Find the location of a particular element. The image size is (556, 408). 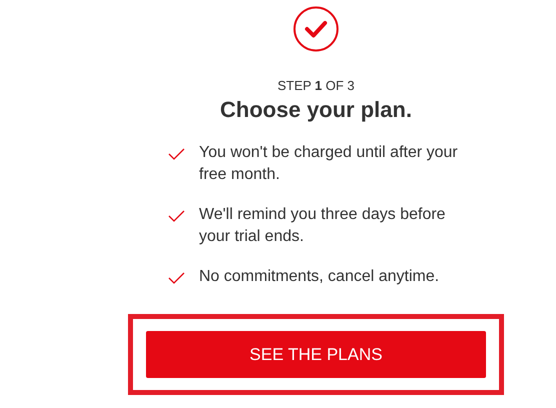

see-plans-button: SEE THE PLANS is located at coordinates (316, 354).